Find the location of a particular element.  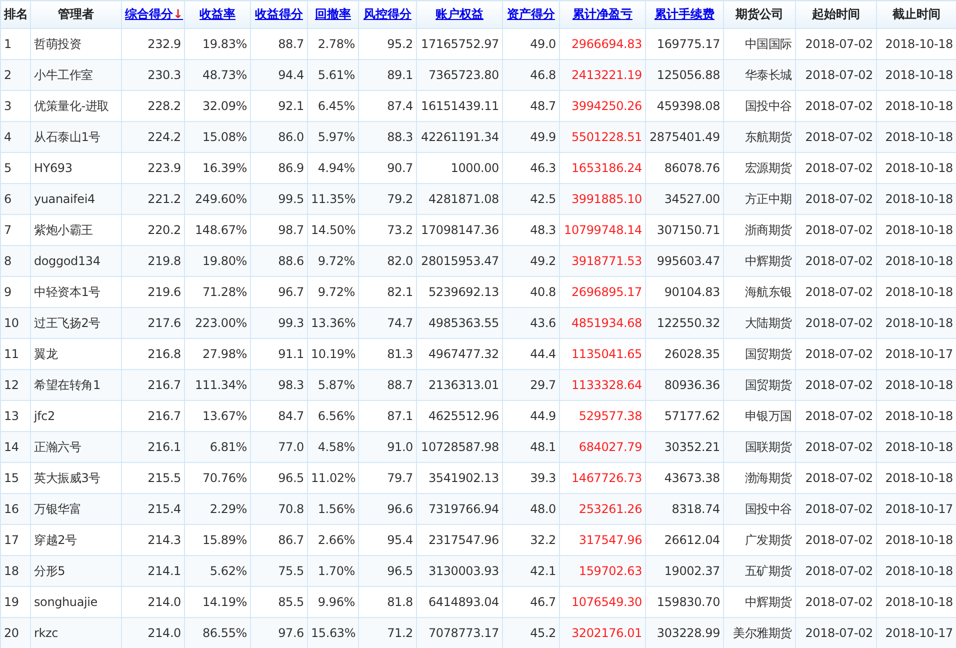

column-header: 期货公司 is located at coordinates (760, 14).